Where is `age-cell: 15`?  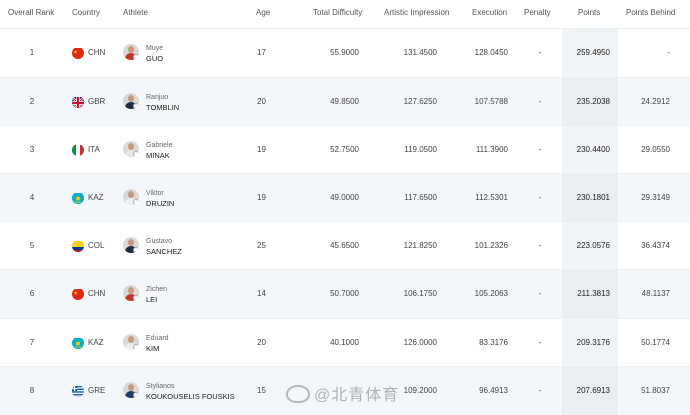
age-cell: 15 is located at coordinates (261, 390).